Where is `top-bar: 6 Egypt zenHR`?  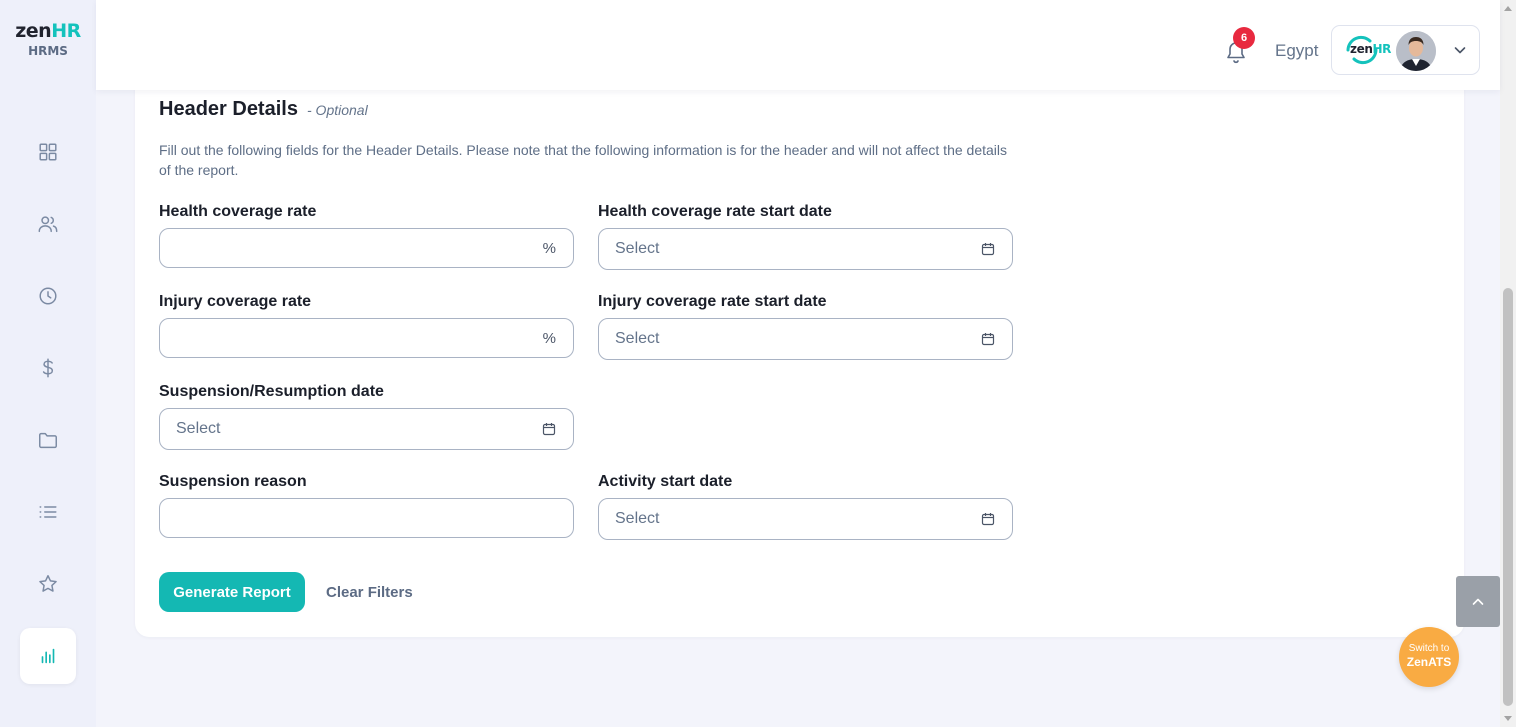
top-bar: 6 Egypt zenHR is located at coordinates (798, 45).